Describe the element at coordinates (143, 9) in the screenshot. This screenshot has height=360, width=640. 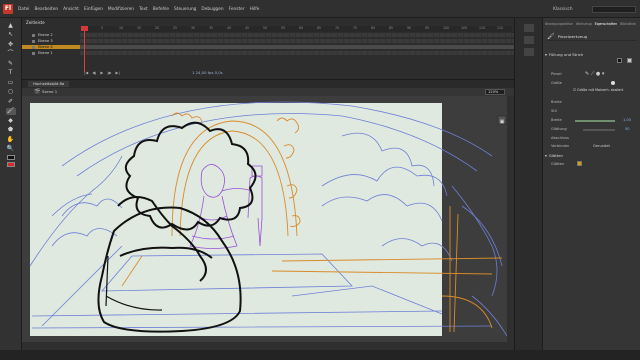
I see `menu-item-text: Text` at that location.